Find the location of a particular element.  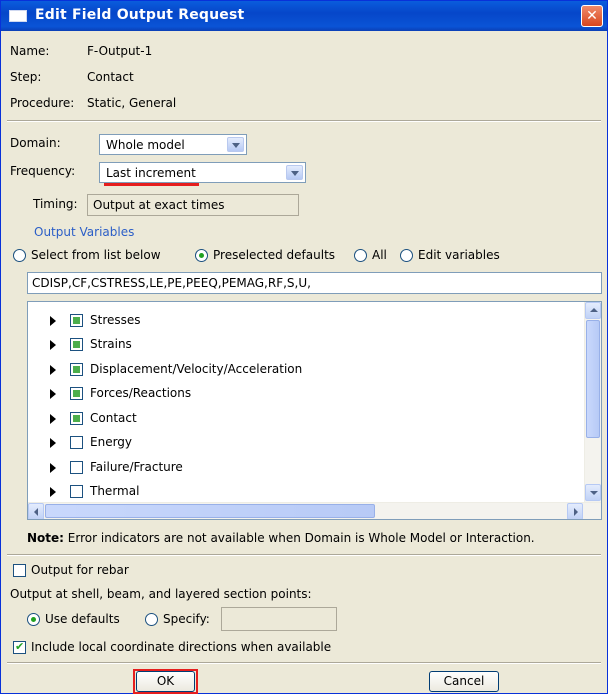

tree-item-label: Forces/Reactions is located at coordinates (141, 393).